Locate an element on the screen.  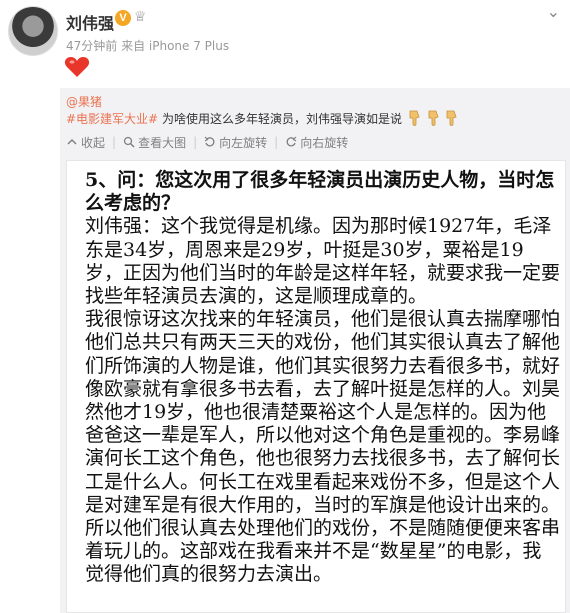
magnify-icon is located at coordinates (129, 142).